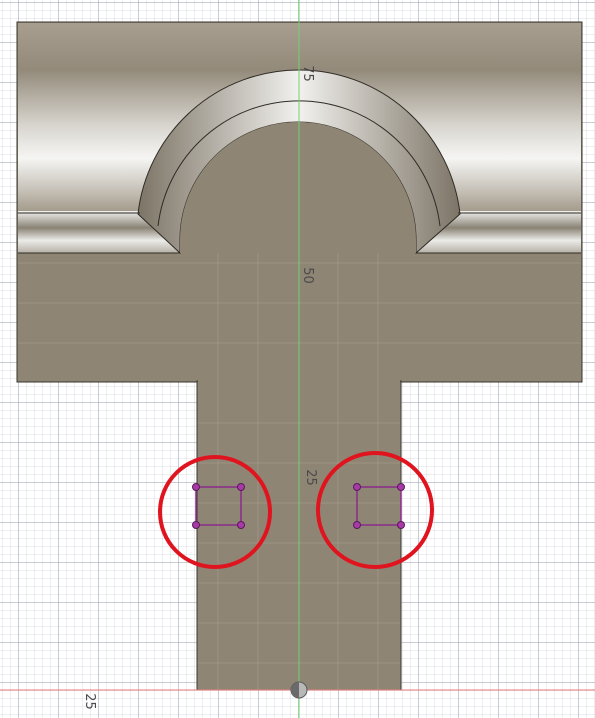  What do you see at coordinates (307, 275) in the screenshot?
I see `ruler-label-50: 50` at bounding box center [307, 275].